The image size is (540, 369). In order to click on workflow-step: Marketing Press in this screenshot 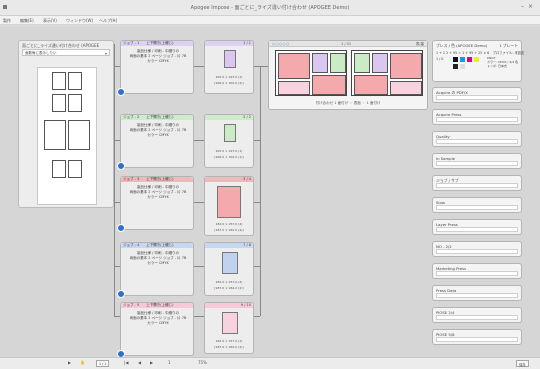, I will do `click(477, 271)`.